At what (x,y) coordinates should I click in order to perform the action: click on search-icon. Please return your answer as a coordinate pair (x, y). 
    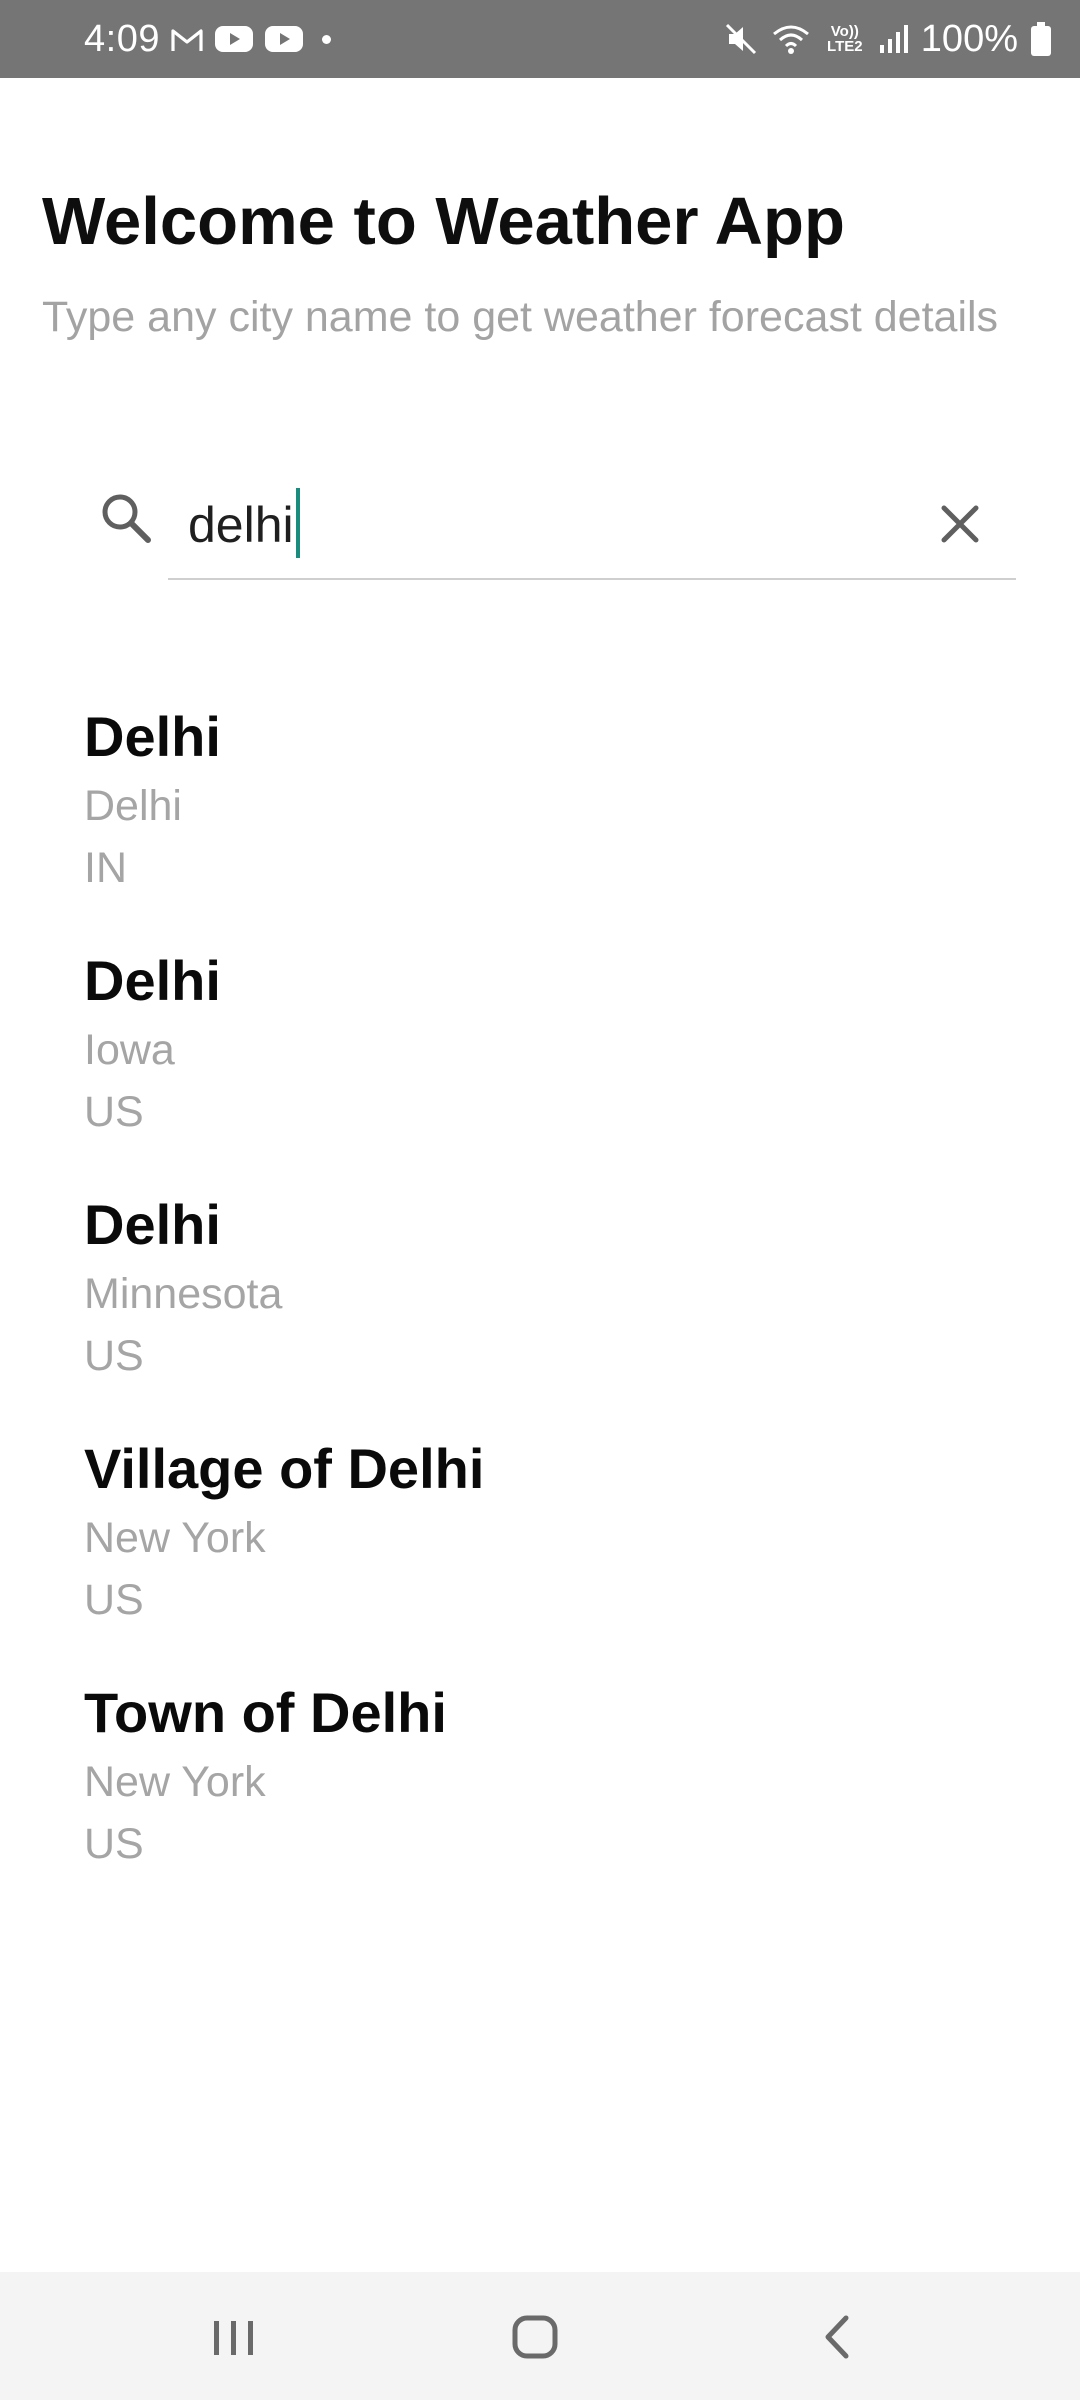
    Looking at the image, I should click on (126, 518).